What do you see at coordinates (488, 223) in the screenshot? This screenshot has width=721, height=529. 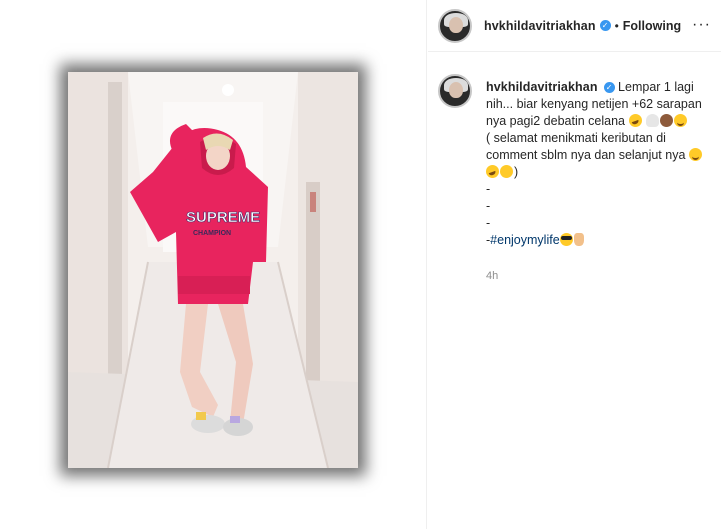 I see `caption-dash-3: -` at bounding box center [488, 223].